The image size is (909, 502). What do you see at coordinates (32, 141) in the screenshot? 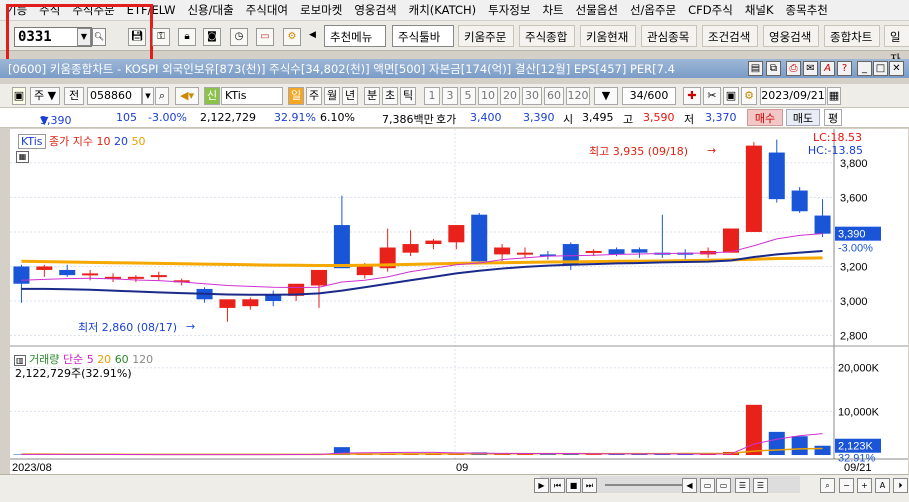
I see `legend-stock-name: KTis` at bounding box center [32, 141].